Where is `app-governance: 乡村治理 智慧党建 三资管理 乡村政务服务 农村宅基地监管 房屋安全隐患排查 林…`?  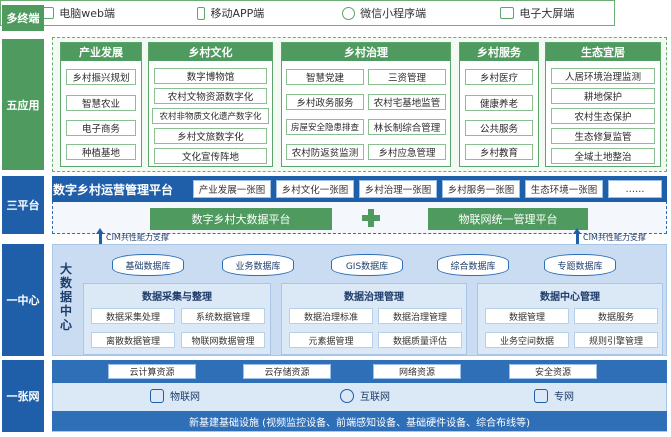
app-governance: 乡村治理 智慧党建 三资管理 乡村政务服务 农村宅基地监管 房屋安全隐患排查 林… is located at coordinates (366, 104).